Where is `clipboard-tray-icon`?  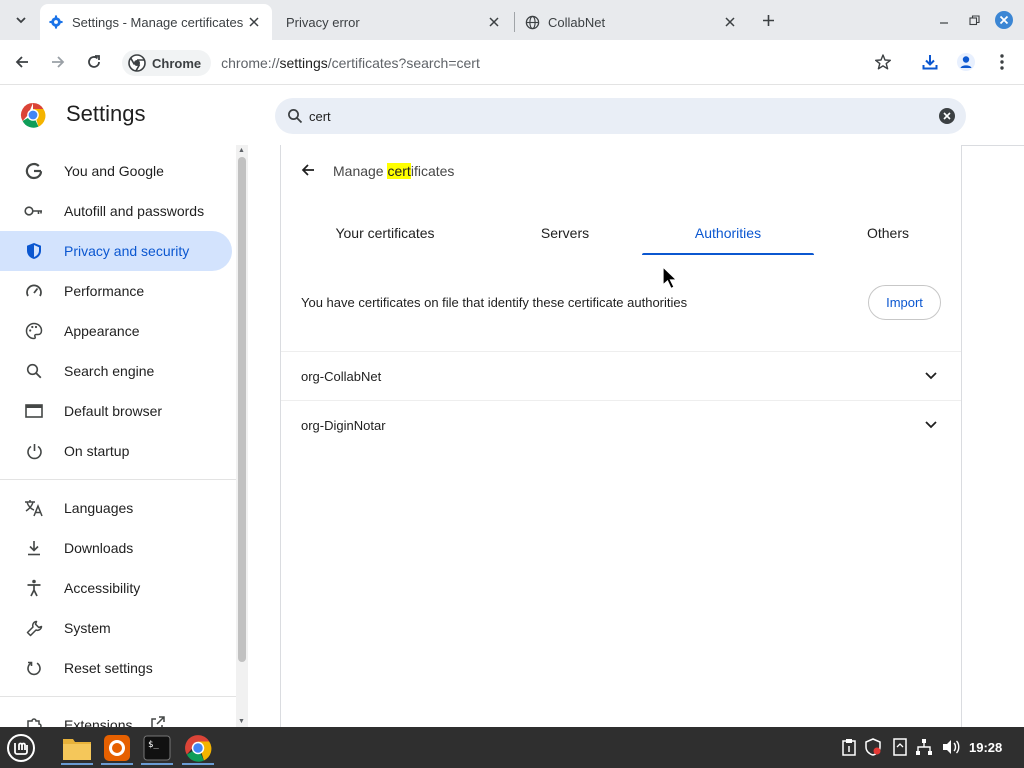
clipboard-tray-icon is located at coordinates (849, 747).